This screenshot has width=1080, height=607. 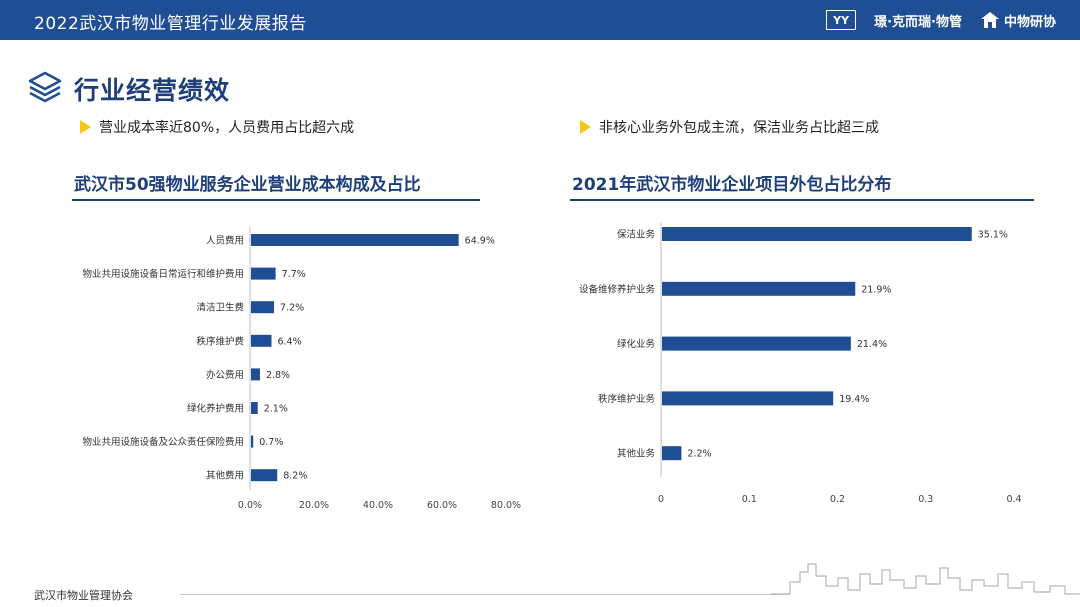 I want to click on x-tick-label: 0, so click(x=661, y=499).